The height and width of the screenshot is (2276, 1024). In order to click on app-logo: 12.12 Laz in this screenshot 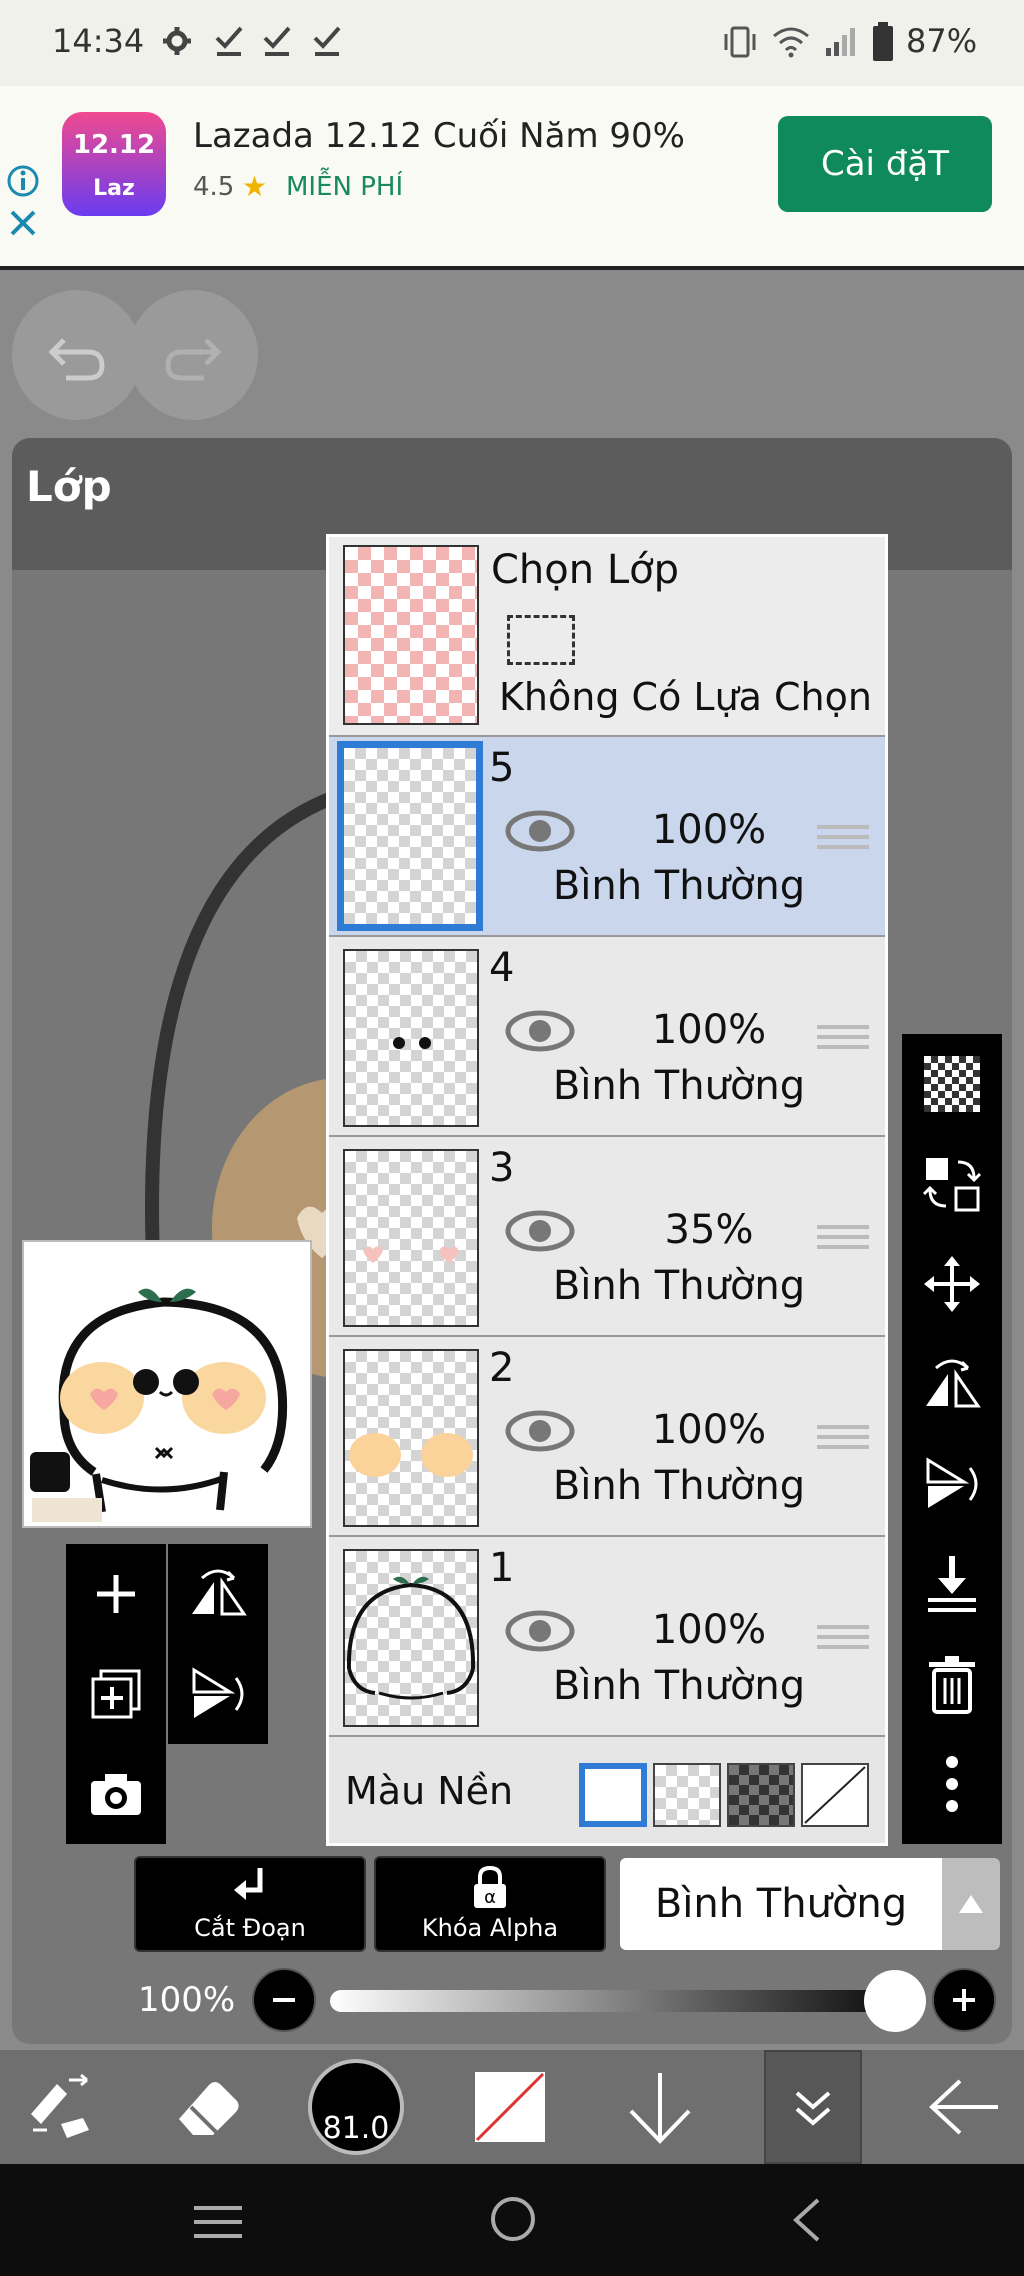, I will do `click(114, 164)`.